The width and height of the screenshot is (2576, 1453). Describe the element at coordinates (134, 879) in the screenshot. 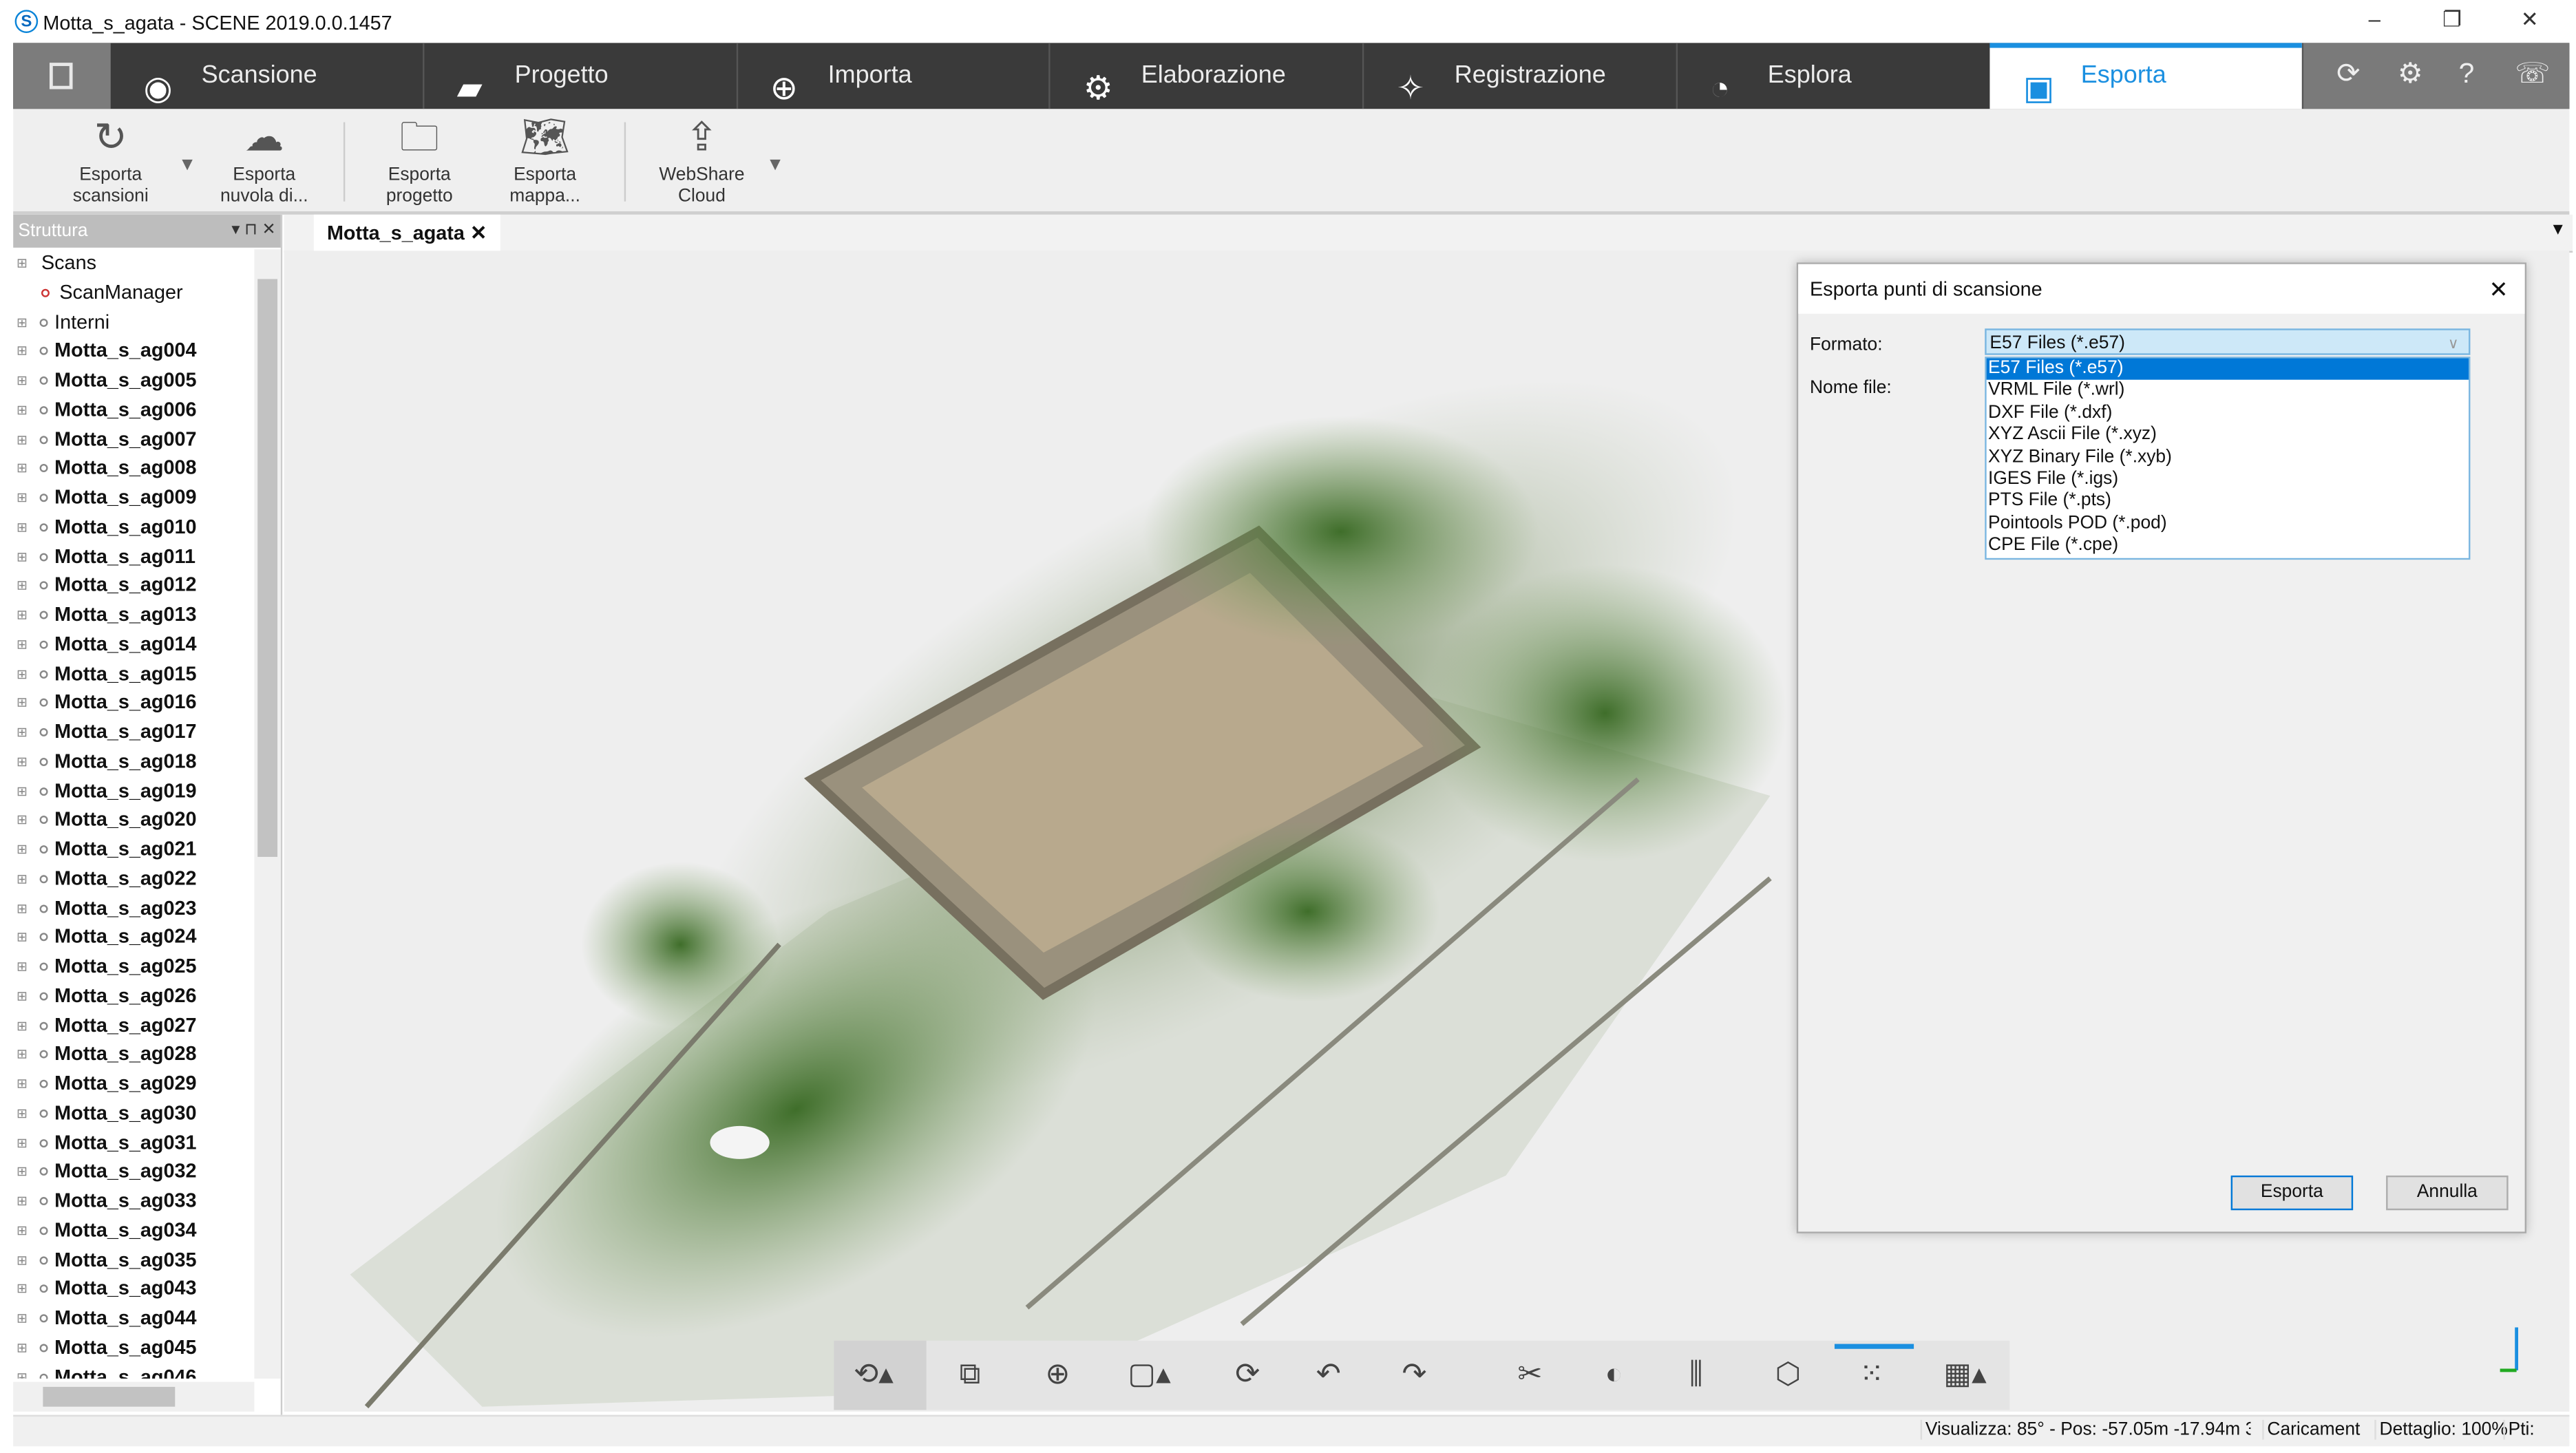

I see `tree-item: ⊞ Motta_s_ag022` at that location.